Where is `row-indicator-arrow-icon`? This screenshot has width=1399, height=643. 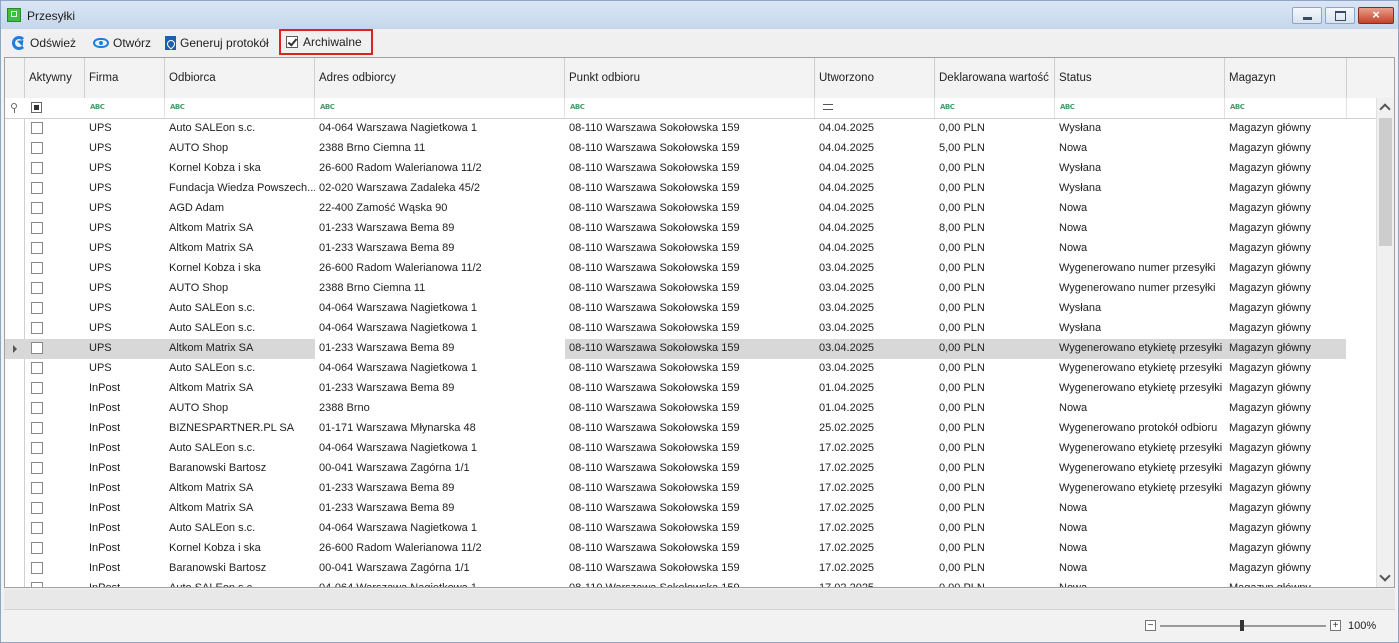
row-indicator-arrow-icon is located at coordinates (15, 349).